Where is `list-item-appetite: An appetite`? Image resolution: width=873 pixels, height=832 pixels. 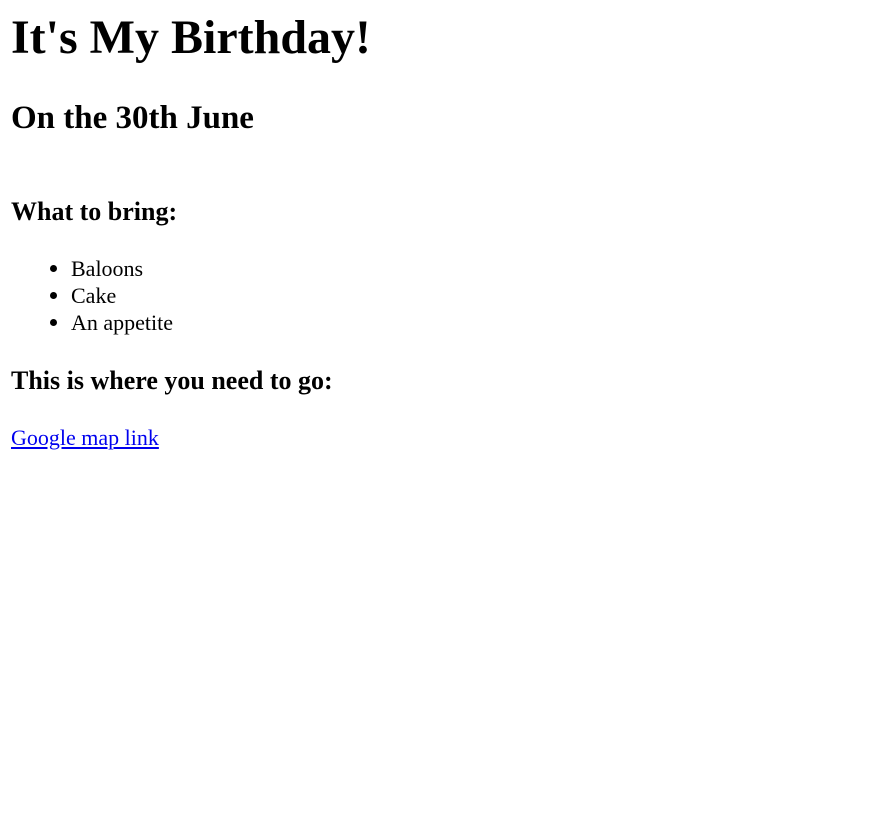
list-item-appetite: An appetite is located at coordinates (92, 322).